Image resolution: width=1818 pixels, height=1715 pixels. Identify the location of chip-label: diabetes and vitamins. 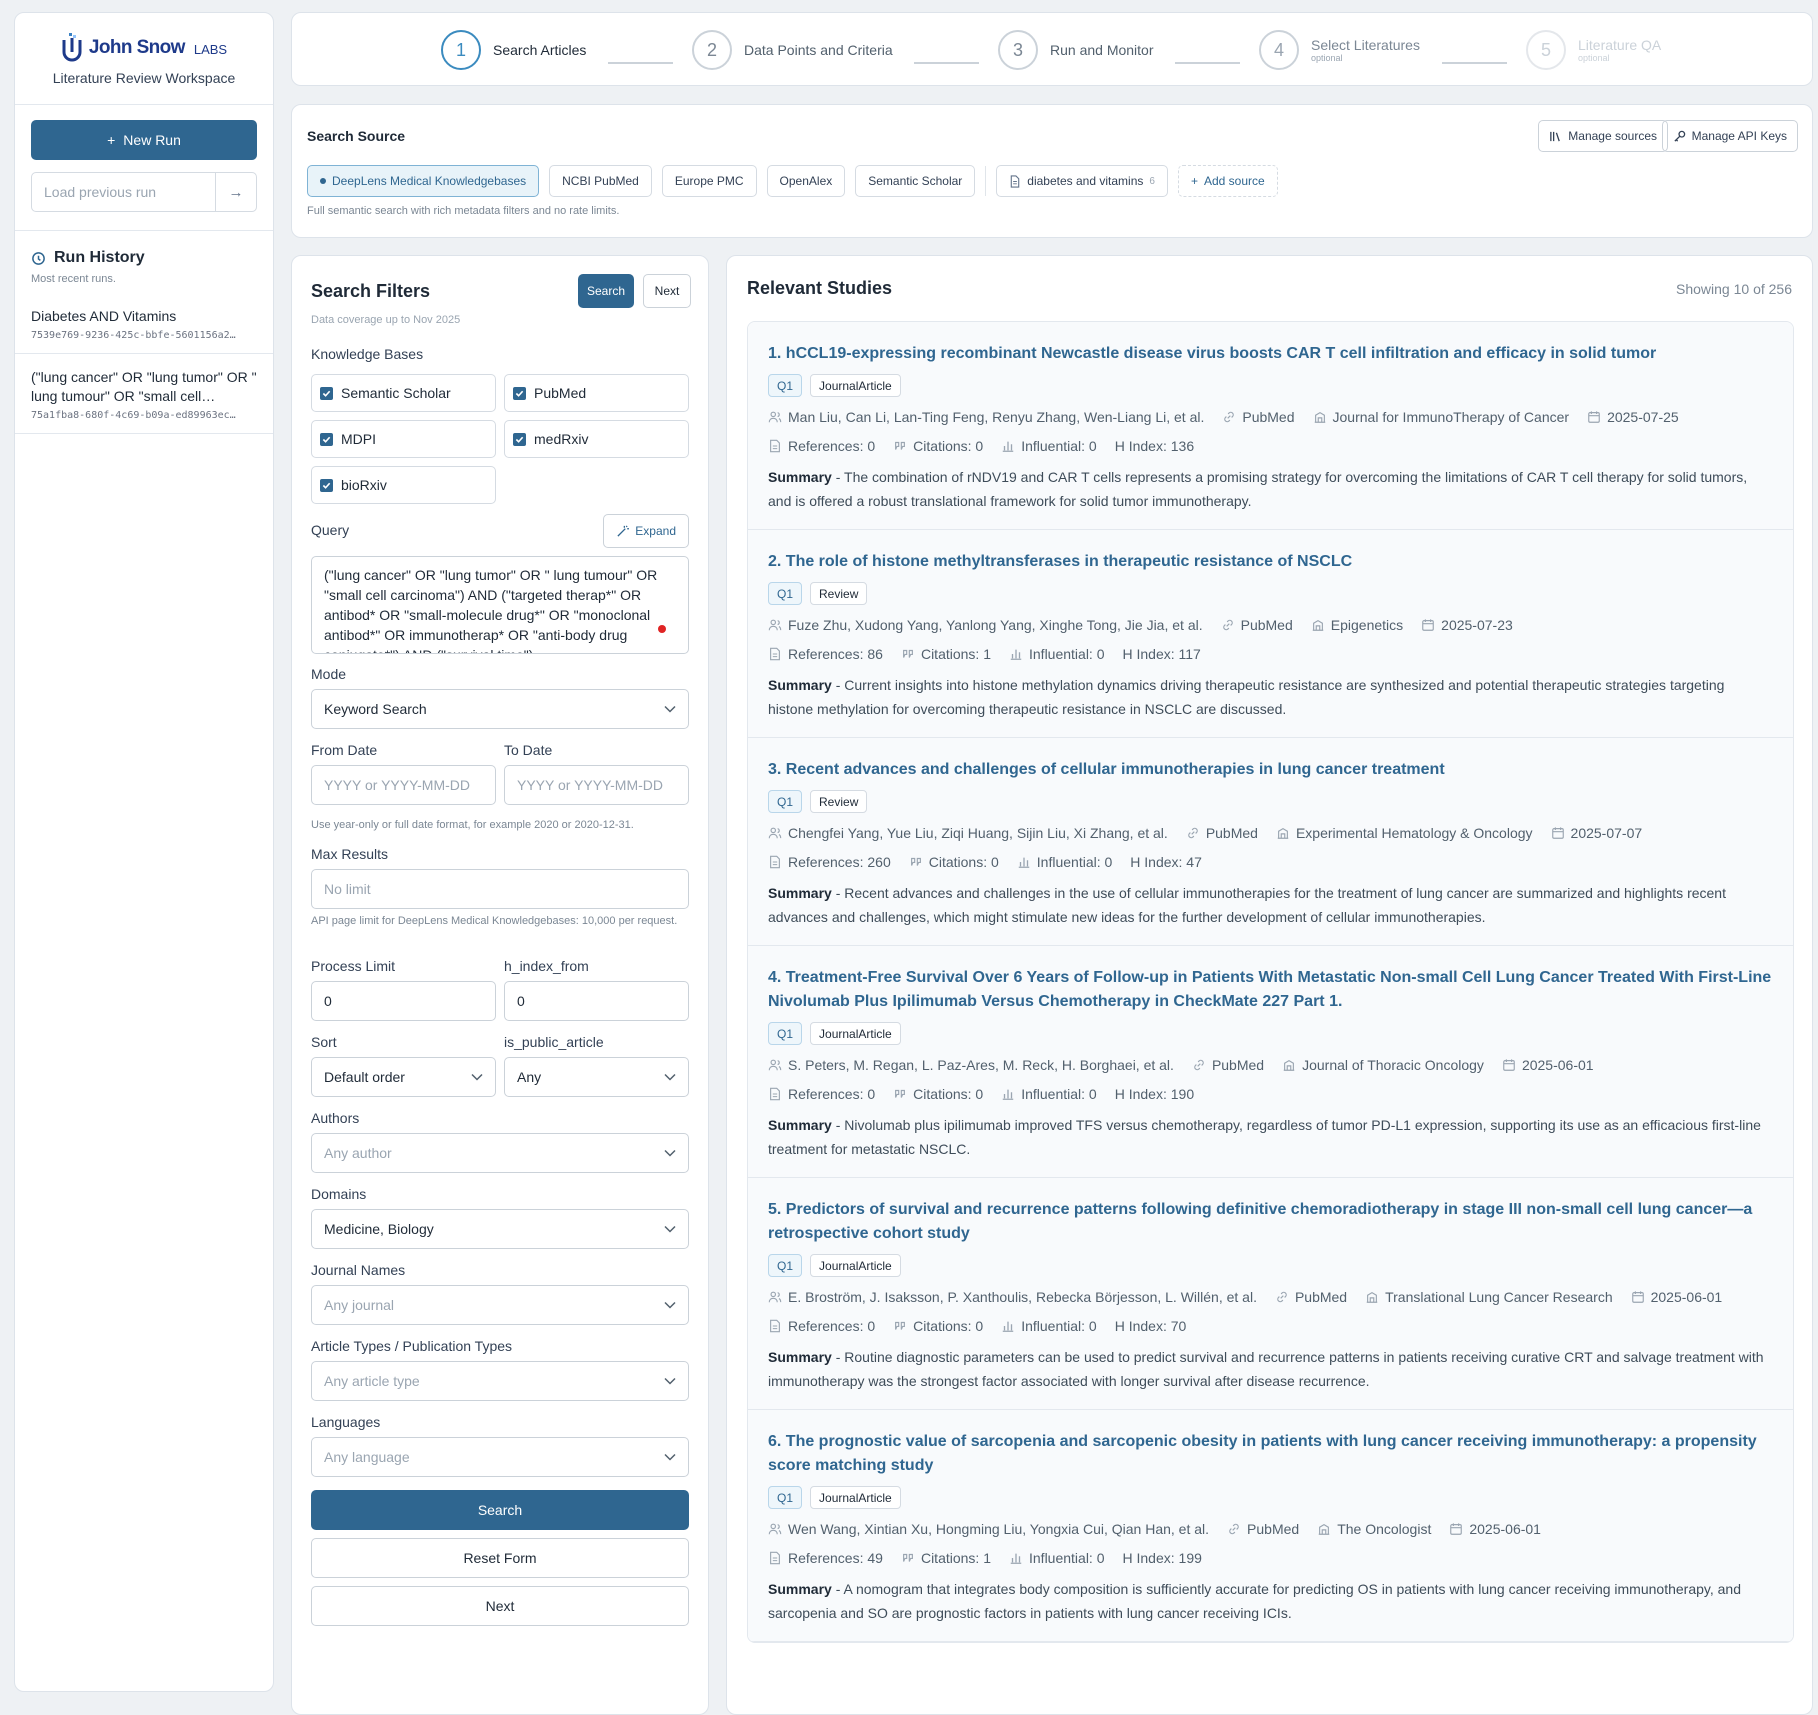
(1085, 181).